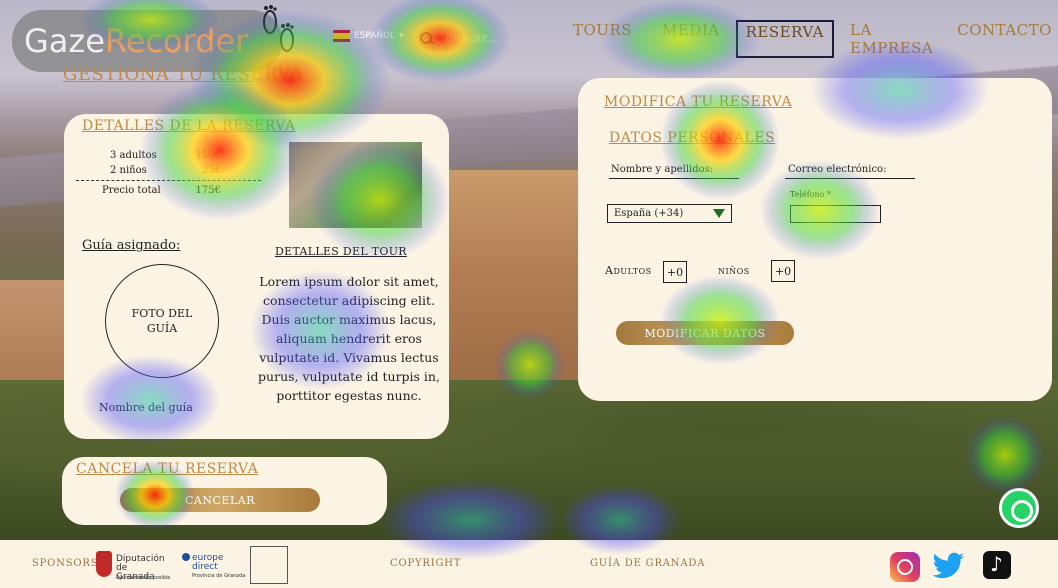 This screenshot has width=1058, height=588. What do you see at coordinates (628, 270) in the screenshot?
I see `adults-label: Adultos` at bounding box center [628, 270].